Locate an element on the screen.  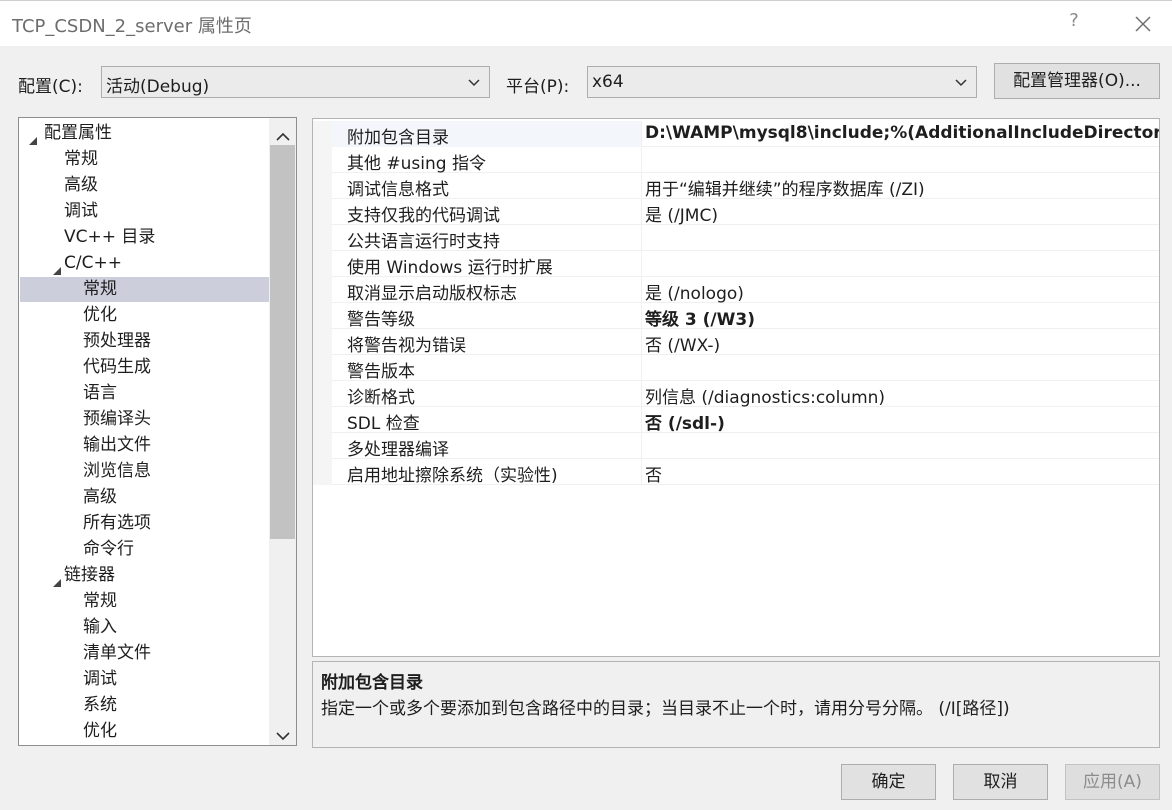
property-row: 调试信息格式 用于“编辑并继续”的程序数据库 (/ZI) is located at coordinates (736, 186).